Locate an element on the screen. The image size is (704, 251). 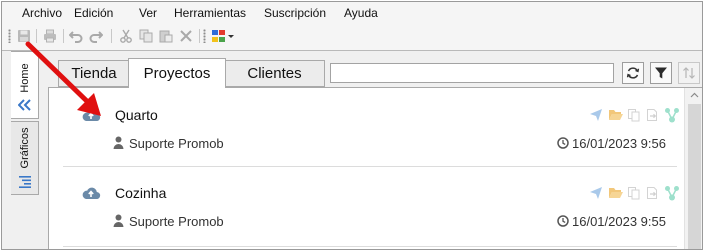
undo-icon is located at coordinates (76, 36).